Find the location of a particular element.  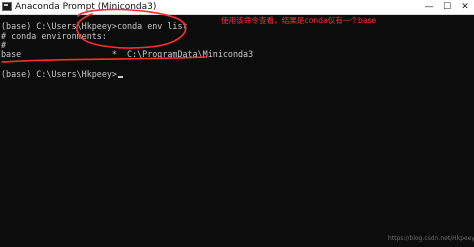

prompt-text: (base) C:\Users\Hkpeey> is located at coordinates (59, 74).